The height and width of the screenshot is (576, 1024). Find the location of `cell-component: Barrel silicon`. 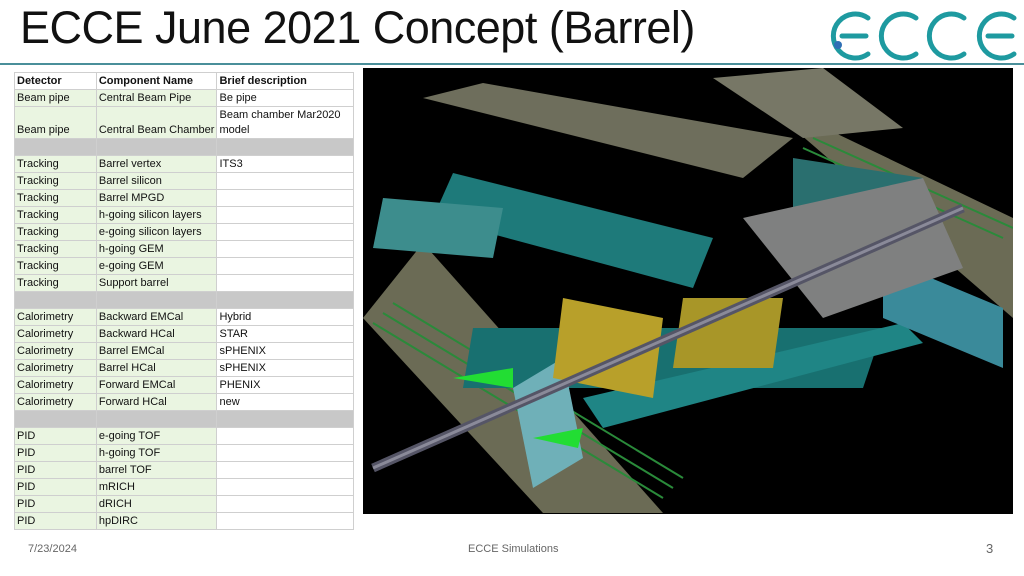

cell-component: Barrel silicon is located at coordinates (156, 181).